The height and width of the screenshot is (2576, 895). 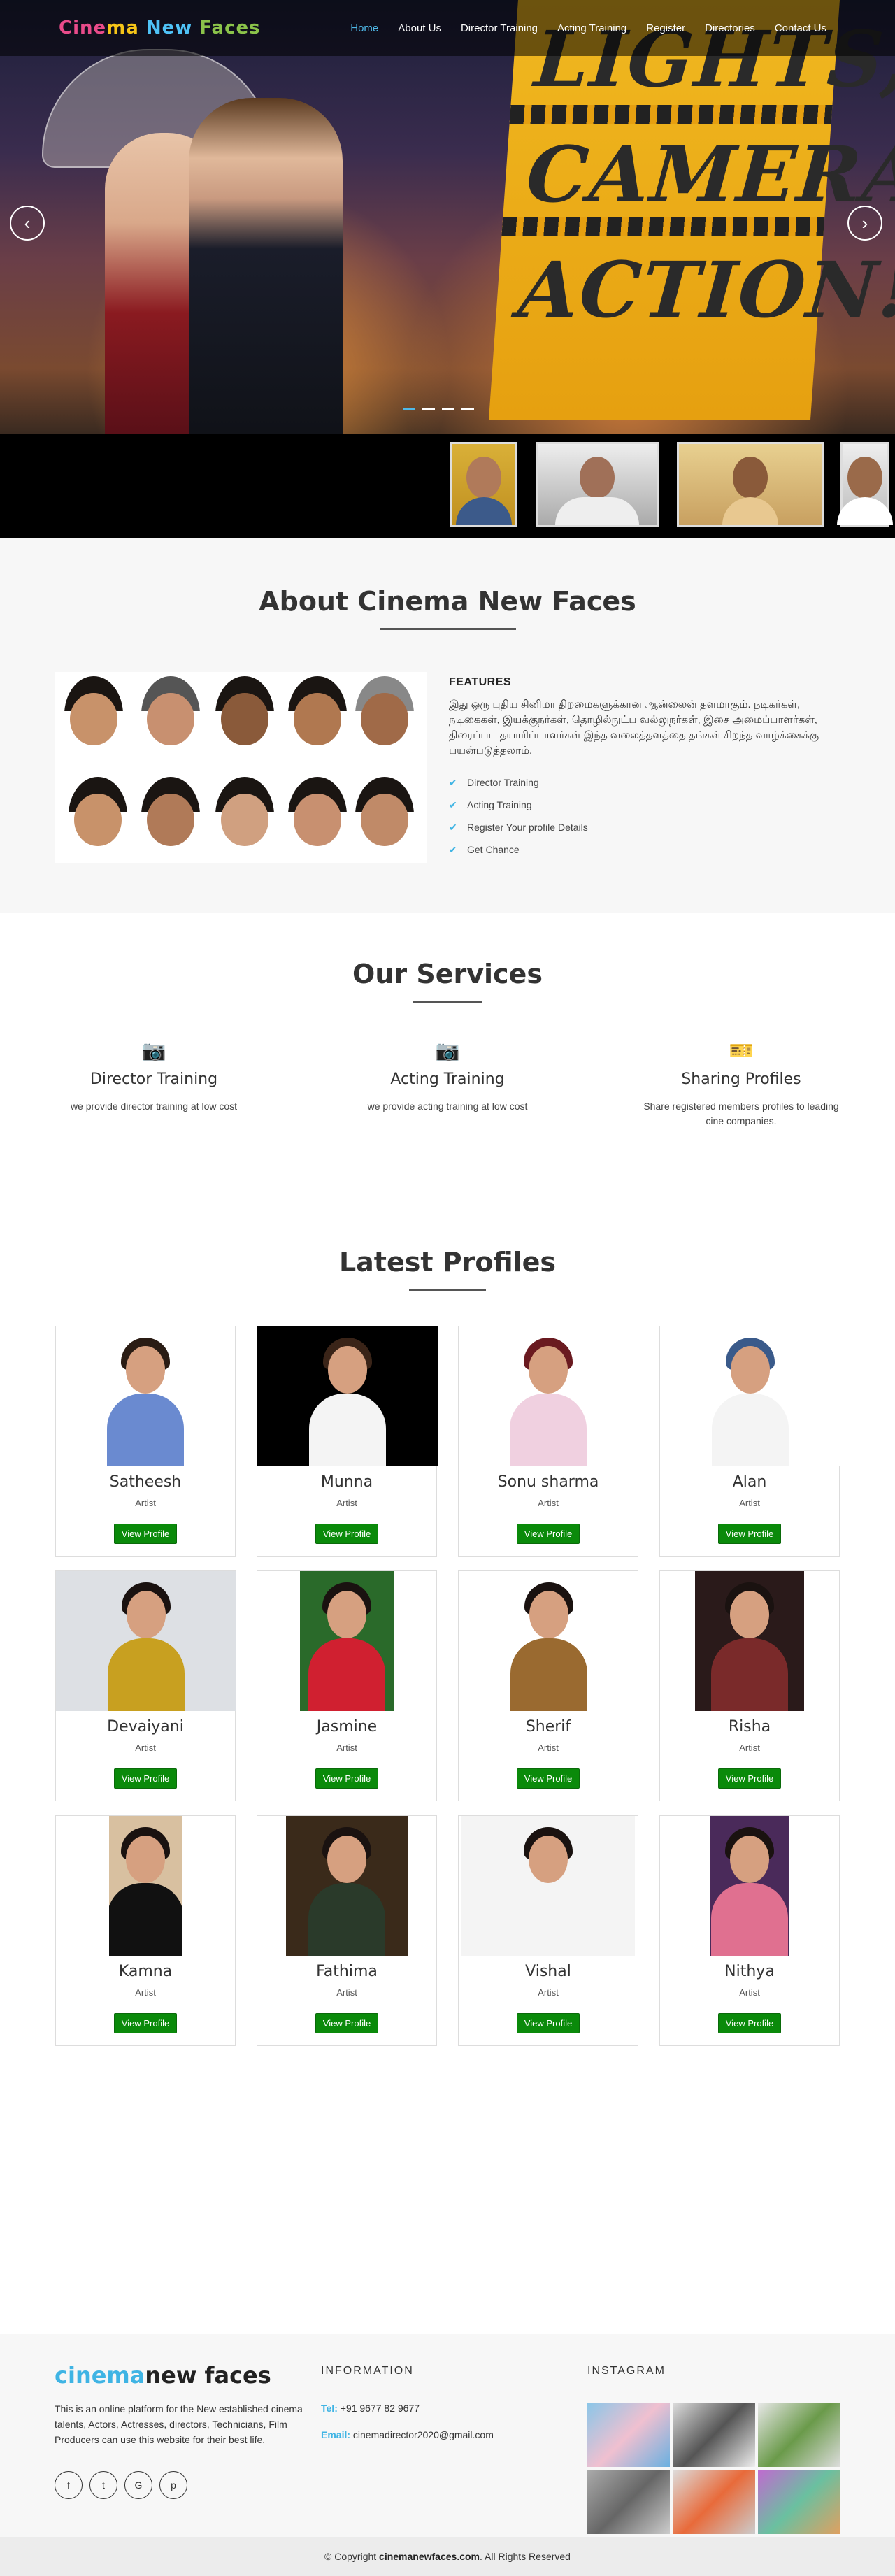 What do you see at coordinates (347, 1727) in the screenshot?
I see `profile-name: Jasmine` at bounding box center [347, 1727].